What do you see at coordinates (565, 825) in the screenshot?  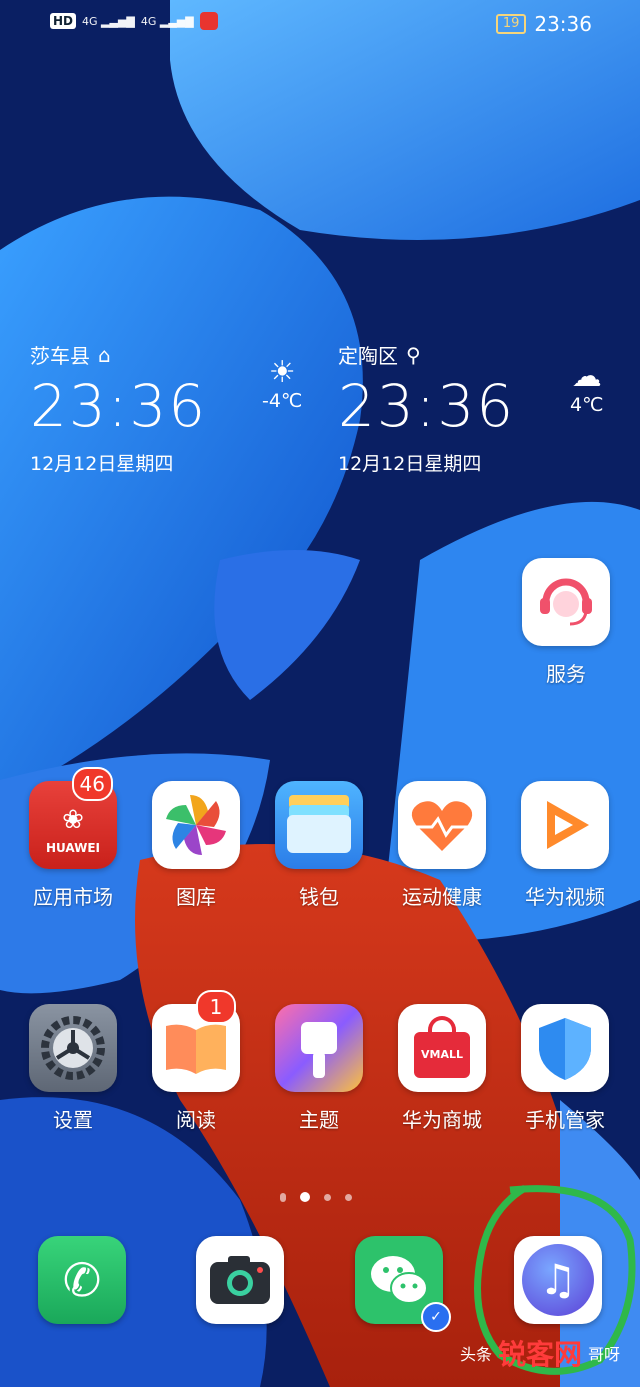 I see `video-play-icon` at bounding box center [565, 825].